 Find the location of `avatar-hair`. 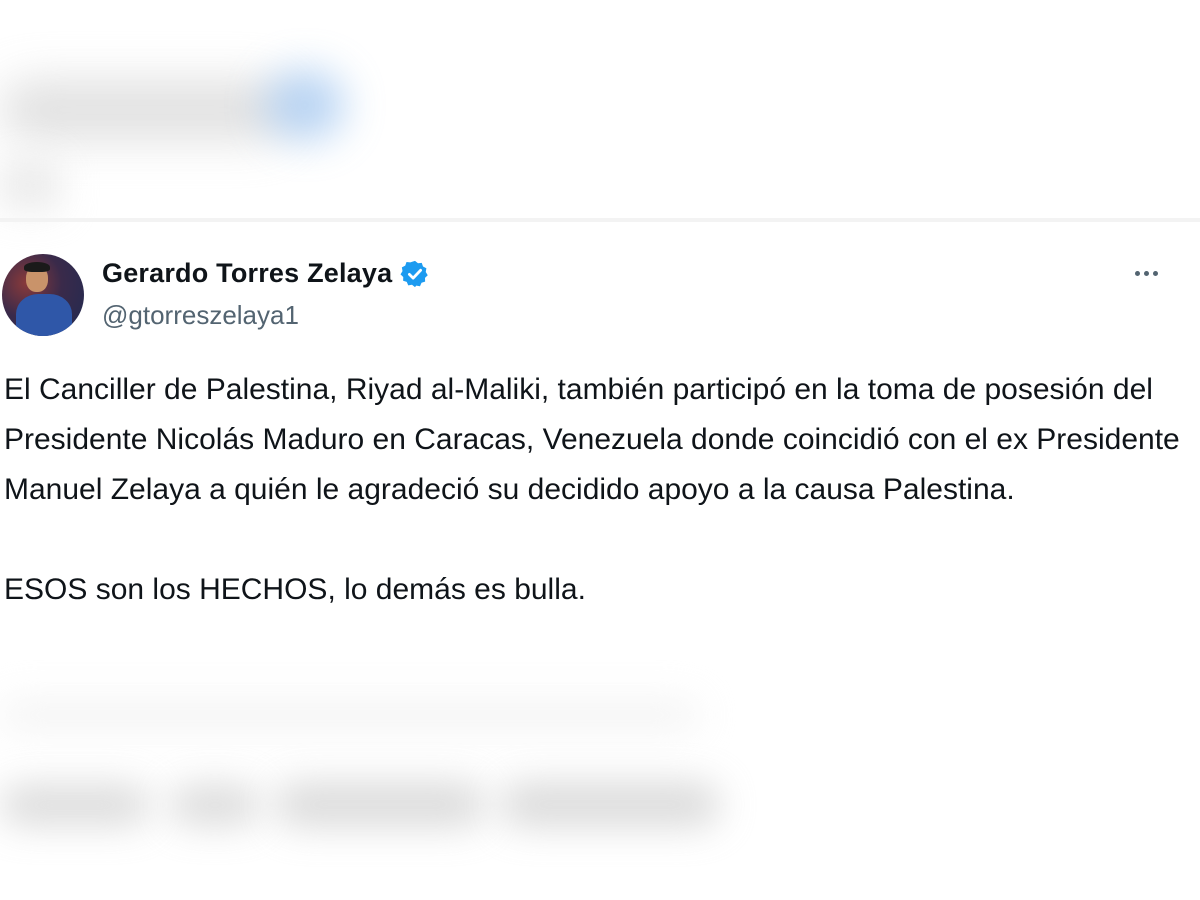

avatar-hair is located at coordinates (37, 267).